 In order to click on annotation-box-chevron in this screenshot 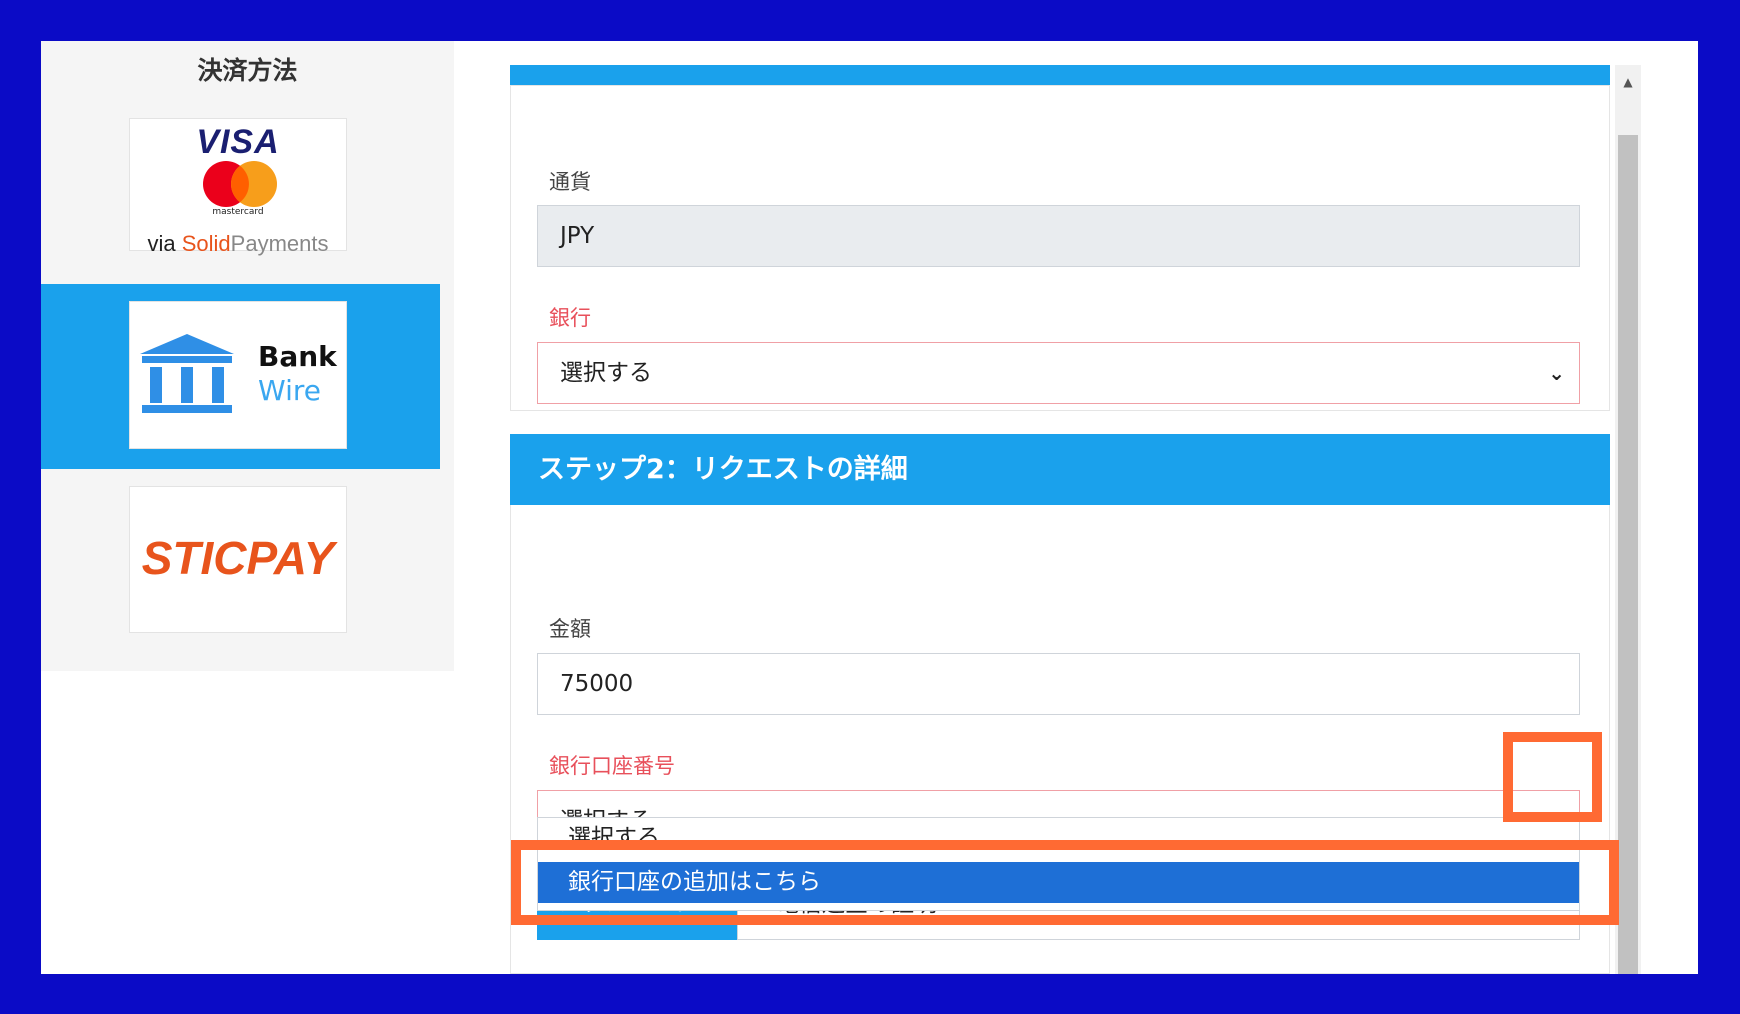, I will do `click(1552, 777)`.